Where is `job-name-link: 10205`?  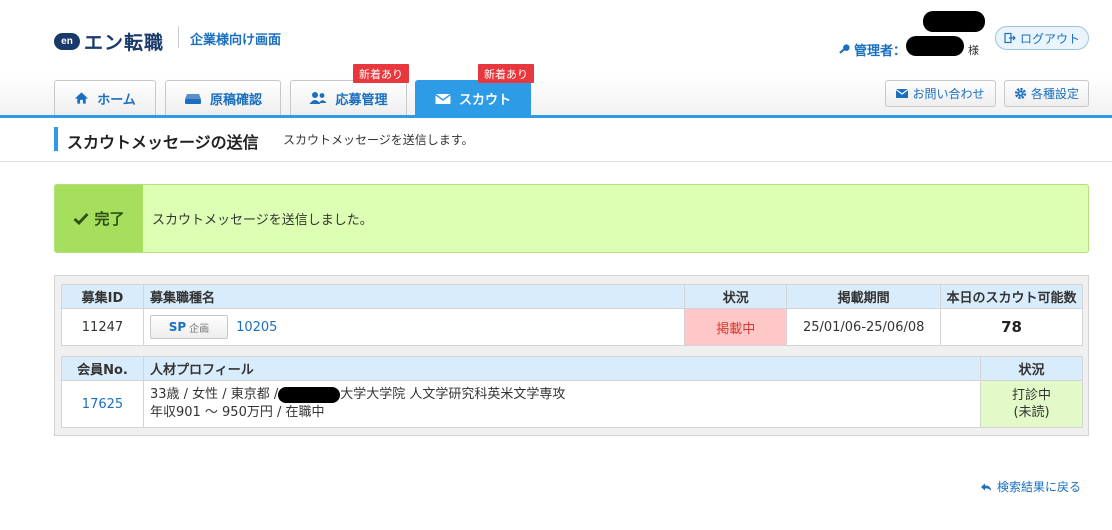
job-name-link: 10205 is located at coordinates (256, 327).